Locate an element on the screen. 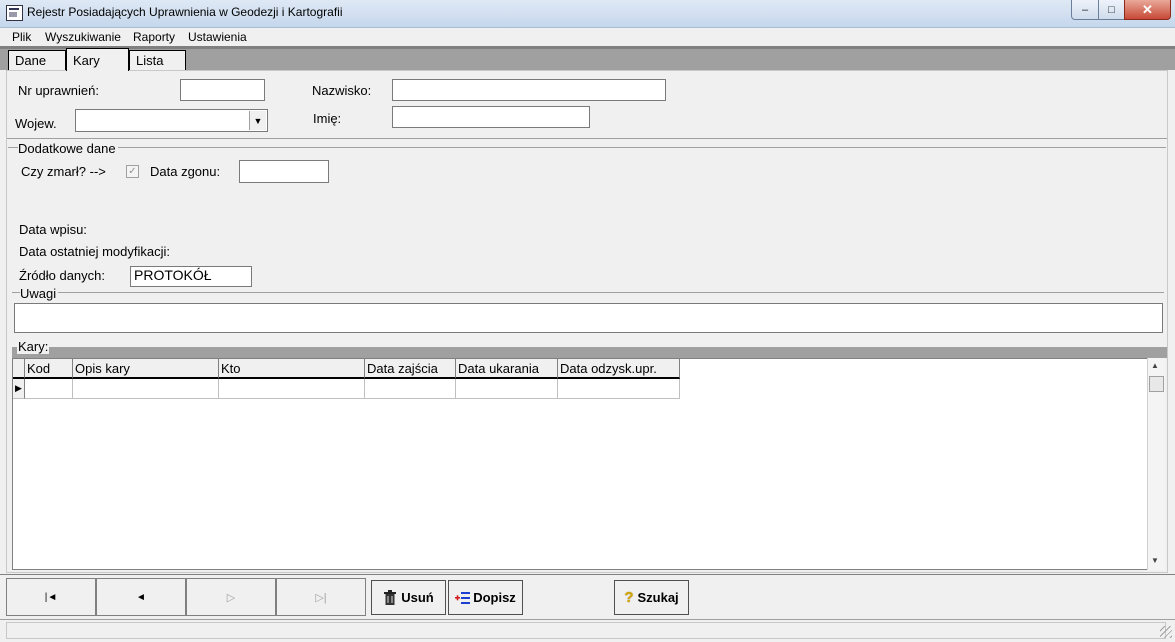 The image size is (1175, 642). next-record-icon: ▷ is located at coordinates (231, 597).